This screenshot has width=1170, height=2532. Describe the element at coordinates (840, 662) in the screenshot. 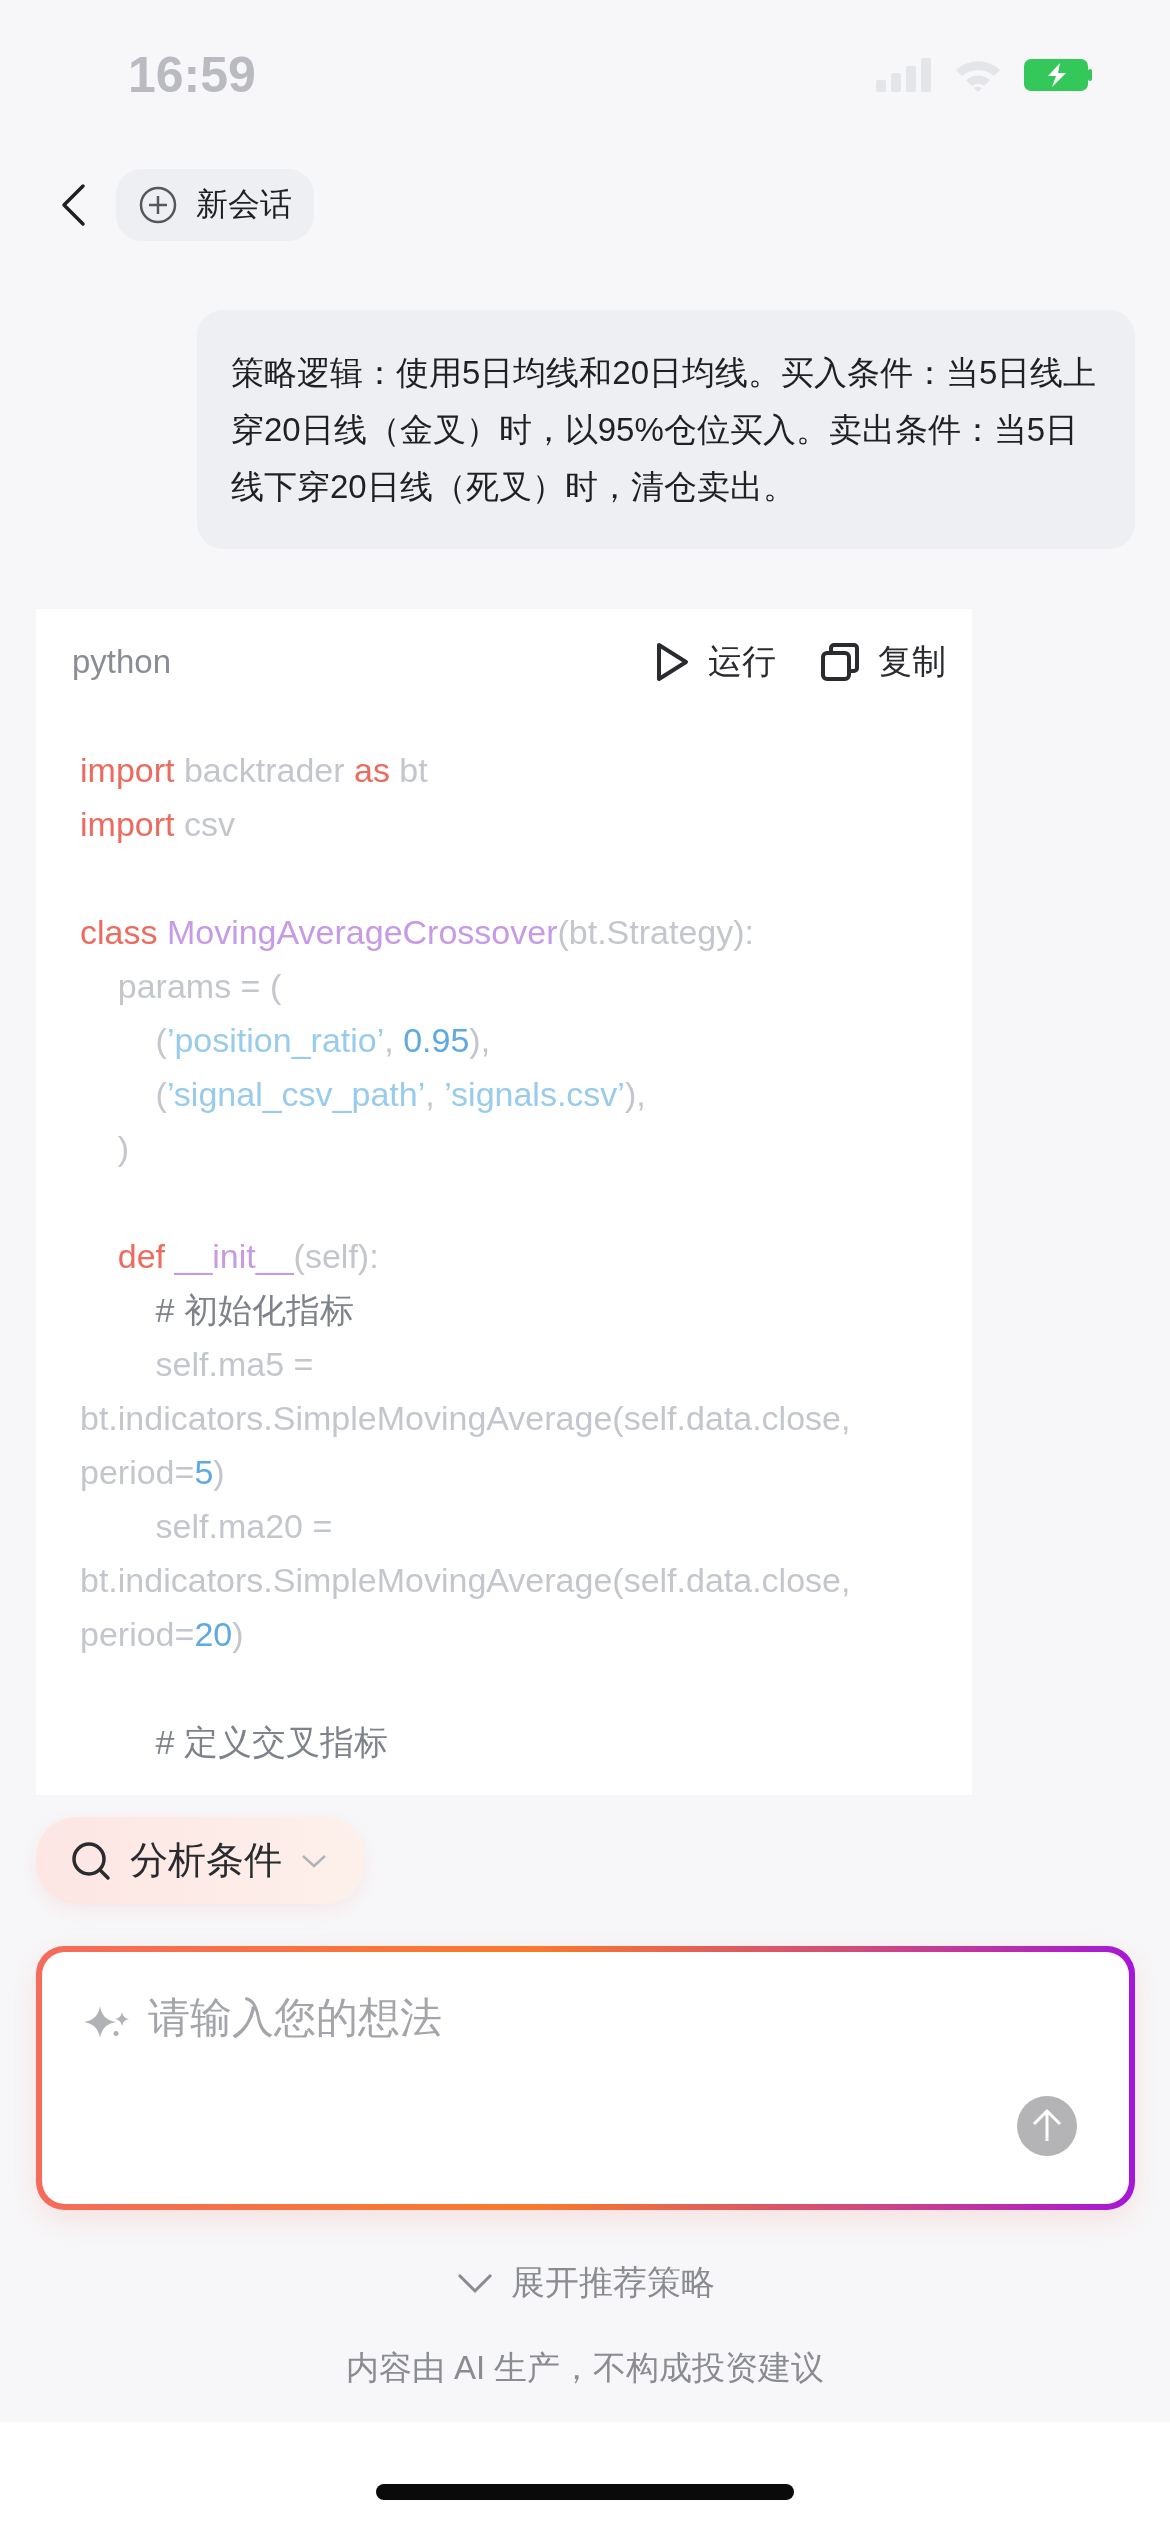

I see `copy-icon` at that location.